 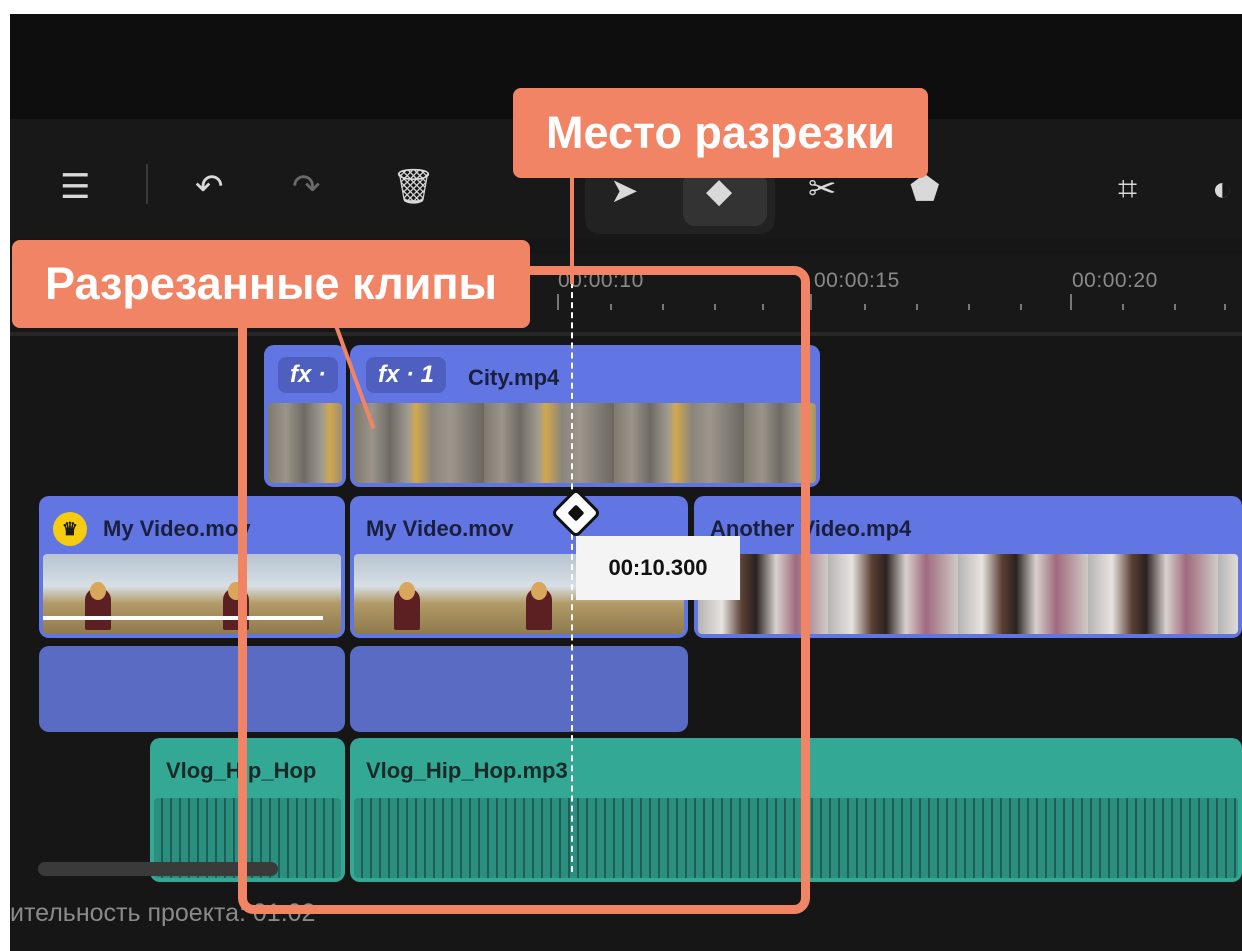 What do you see at coordinates (271, 284) in the screenshot?
I see `callout-cut-clips: Разрезанные клипы` at bounding box center [271, 284].